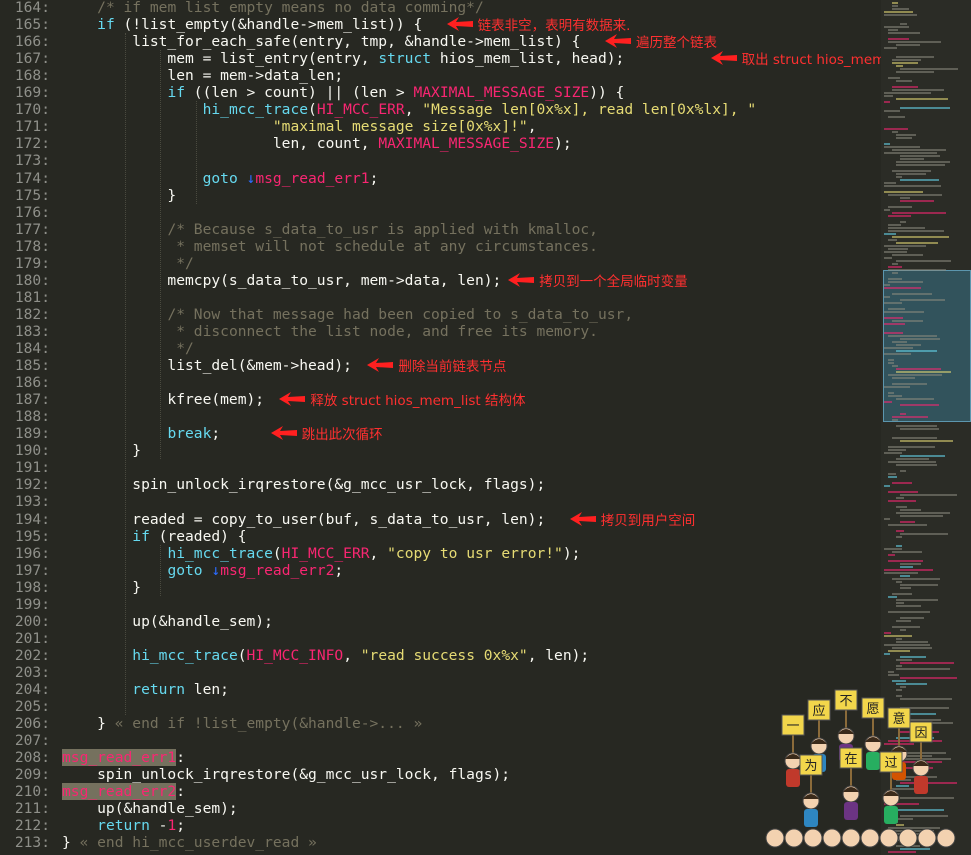  I want to click on line-number: 170:, so click(32, 110).